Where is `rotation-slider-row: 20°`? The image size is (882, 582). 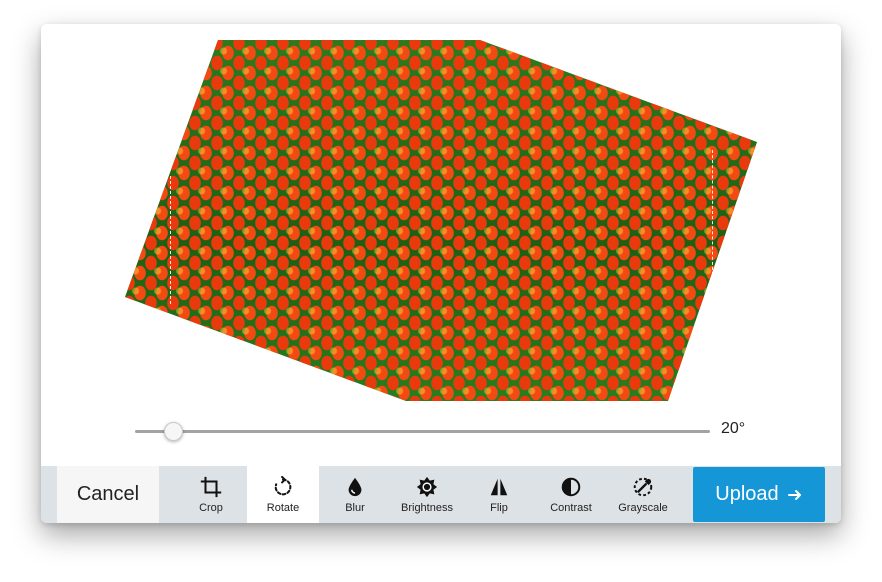 rotation-slider-row: 20° is located at coordinates (441, 431).